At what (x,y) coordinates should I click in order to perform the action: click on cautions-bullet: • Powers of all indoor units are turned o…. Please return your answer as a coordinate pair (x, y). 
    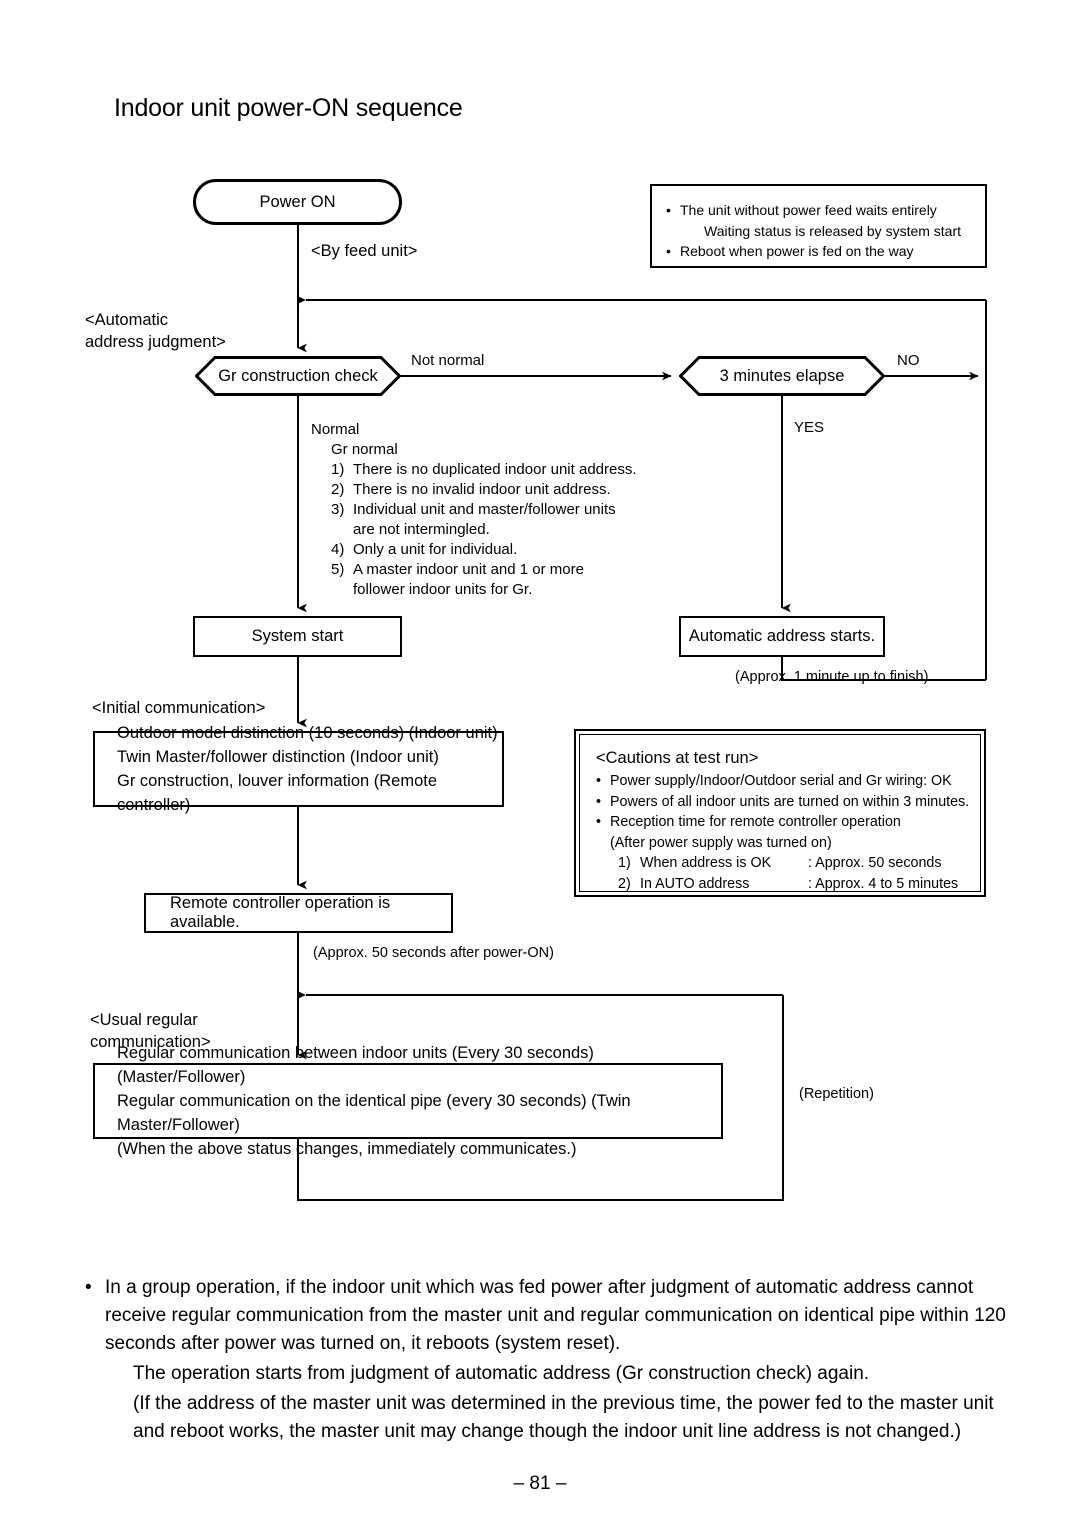
    Looking at the image, I should click on (782, 802).